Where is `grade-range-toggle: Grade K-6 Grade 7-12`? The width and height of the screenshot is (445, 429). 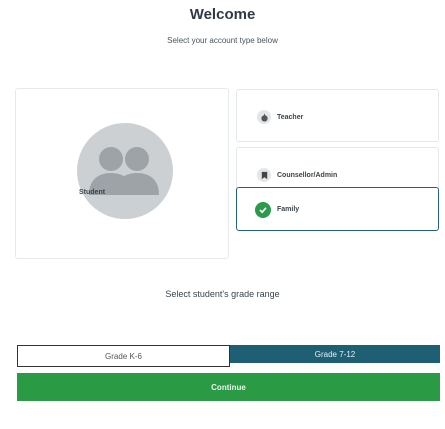 grade-range-toggle: Grade K-6 Grade 7-12 is located at coordinates (228, 356).